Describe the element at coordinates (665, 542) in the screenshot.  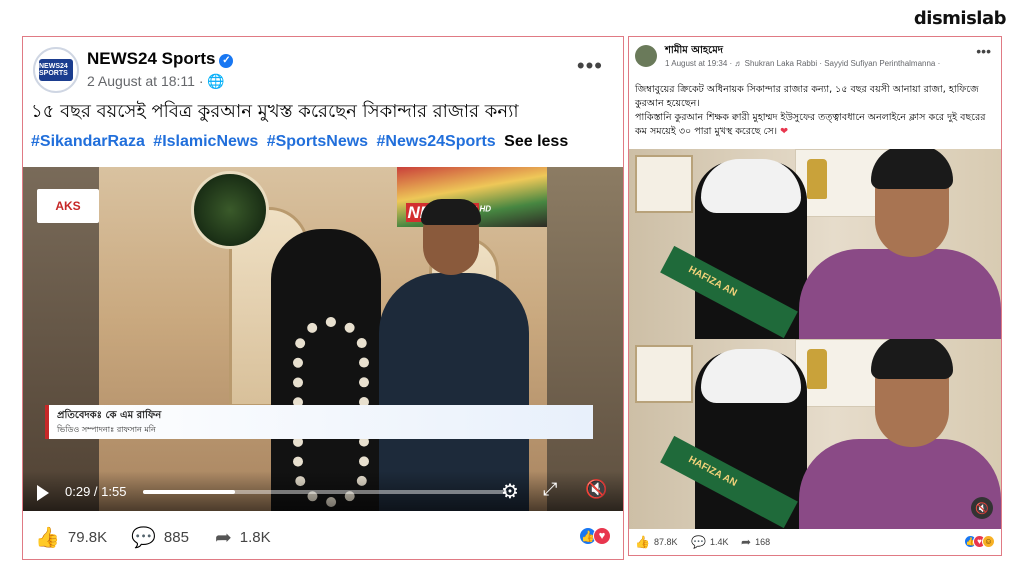
I see `like-count: 87.8K` at that location.